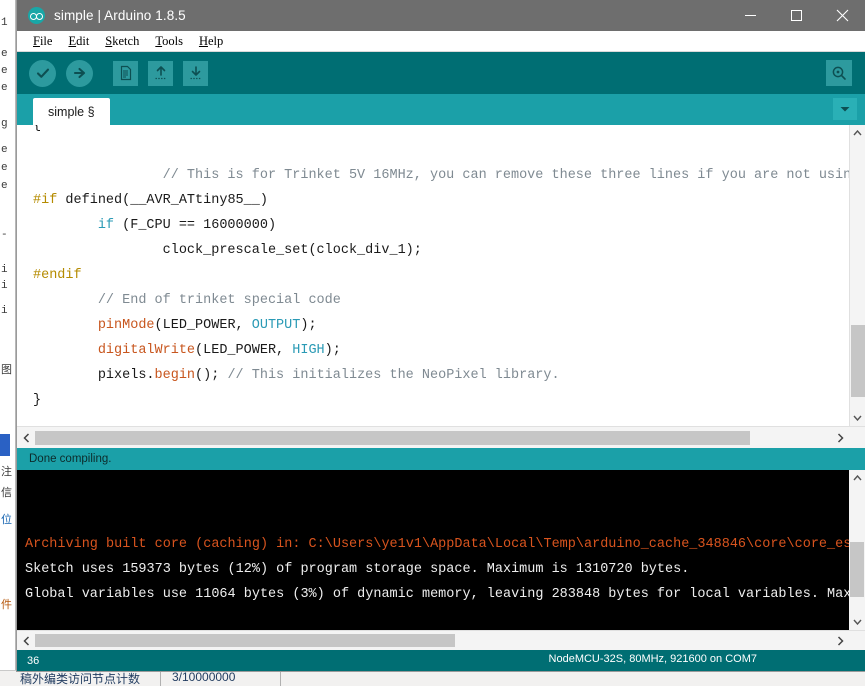 This screenshot has height=686, width=865. I want to click on arrow-up-icon, so click(160, 73).